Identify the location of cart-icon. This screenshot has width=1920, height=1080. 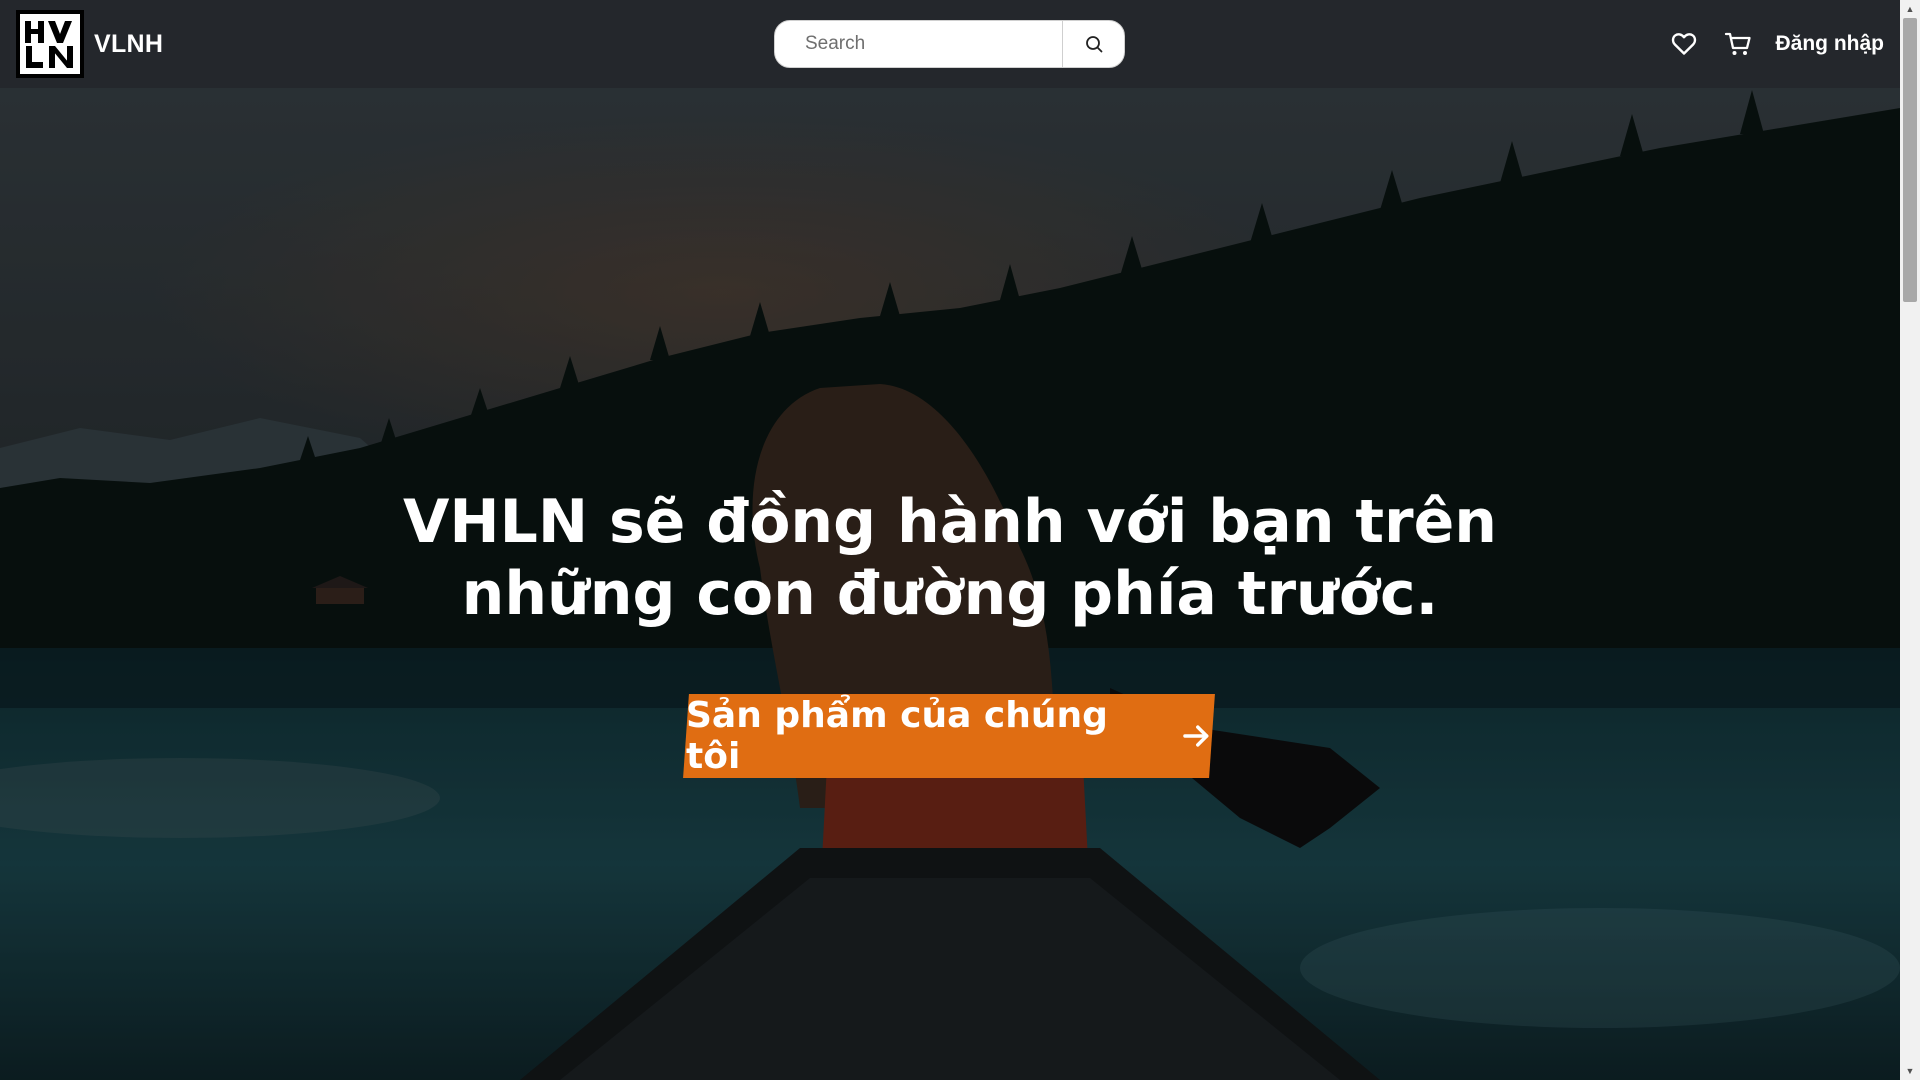
(1737, 43).